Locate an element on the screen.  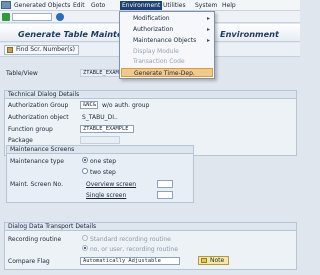
two-step-label: two step is located at coordinates (103, 172).